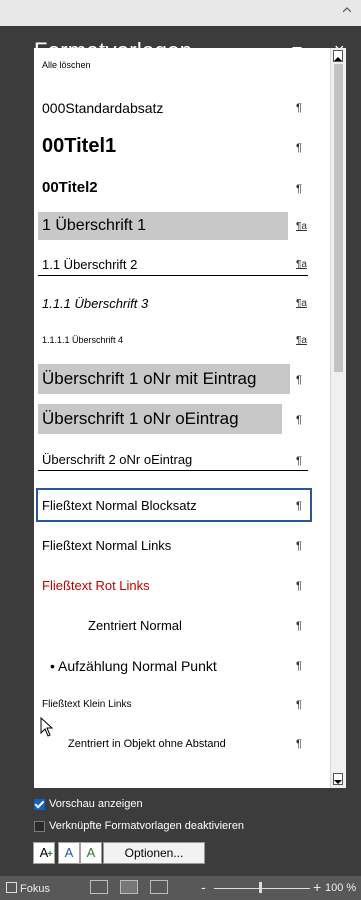  I want to click on collapse-ribbon-icon, so click(347, 10).